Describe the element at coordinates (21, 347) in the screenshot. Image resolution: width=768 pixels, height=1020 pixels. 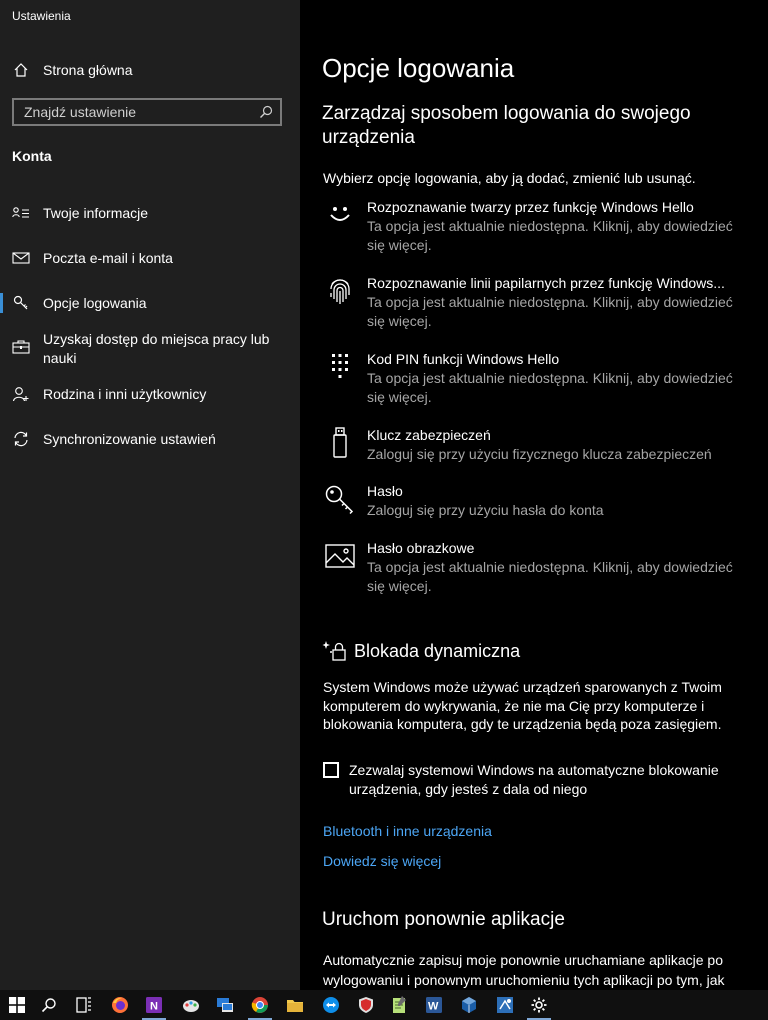
I see `briefcase-icon` at that location.